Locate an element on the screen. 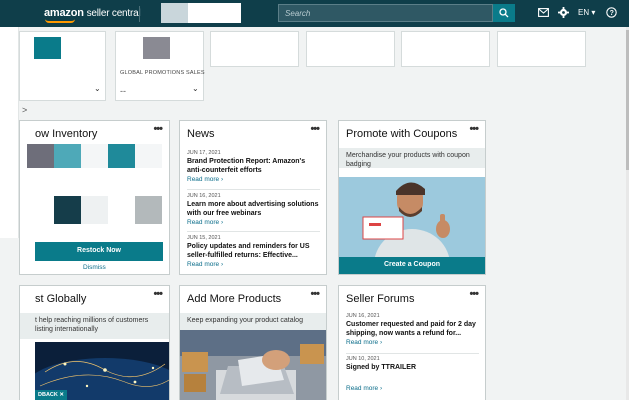 This screenshot has height=400, width=629. metric-card: ⌄ is located at coordinates (62, 66).